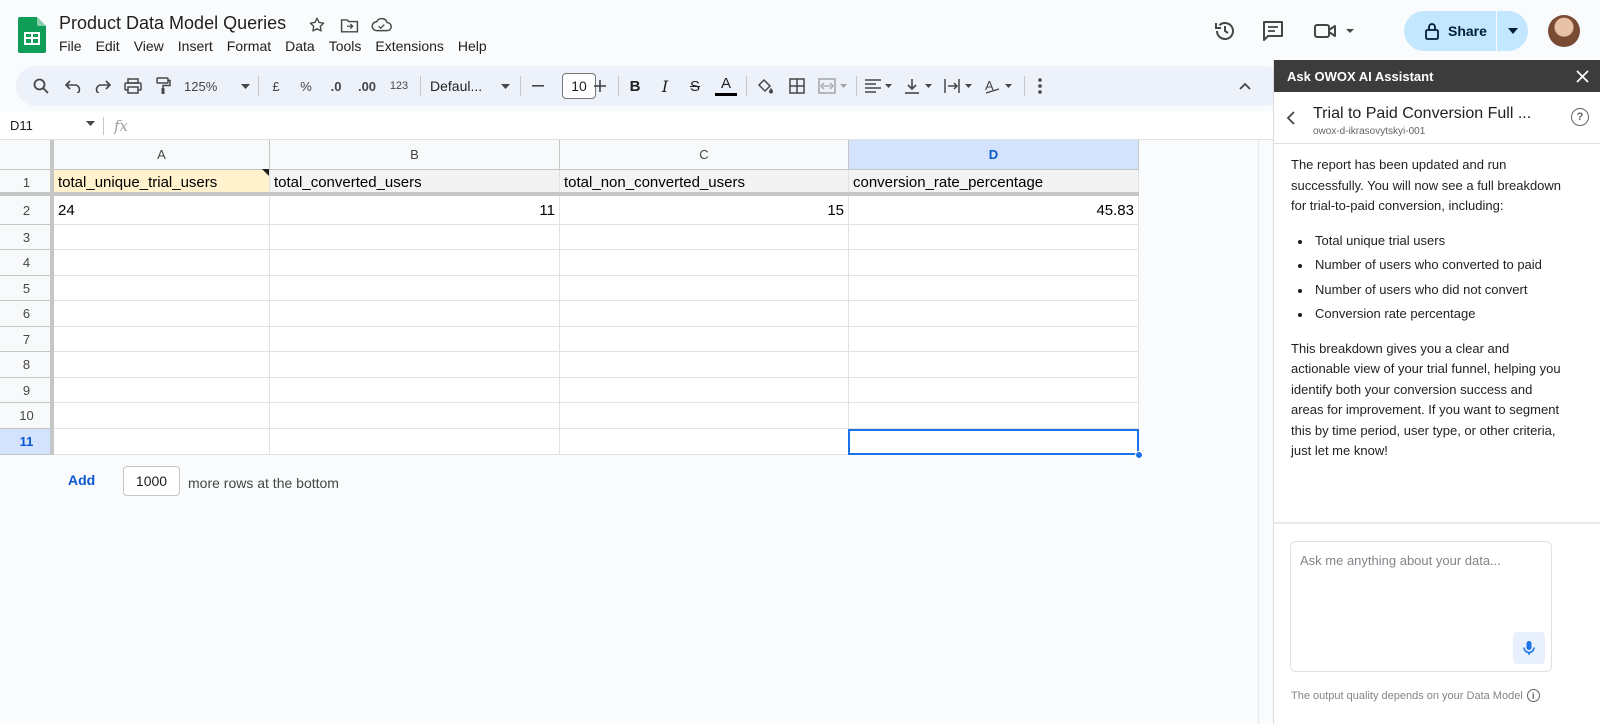 The width and height of the screenshot is (1600, 724). Describe the element at coordinates (133, 86) in the screenshot. I see `print-icon` at that location.